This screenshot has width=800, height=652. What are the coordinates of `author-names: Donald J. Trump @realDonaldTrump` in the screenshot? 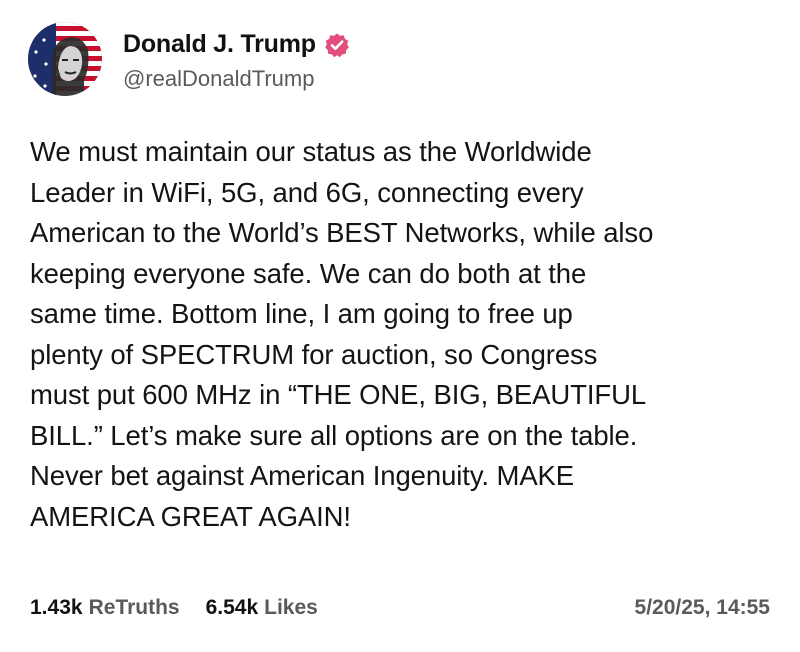 It's located at (236, 59).